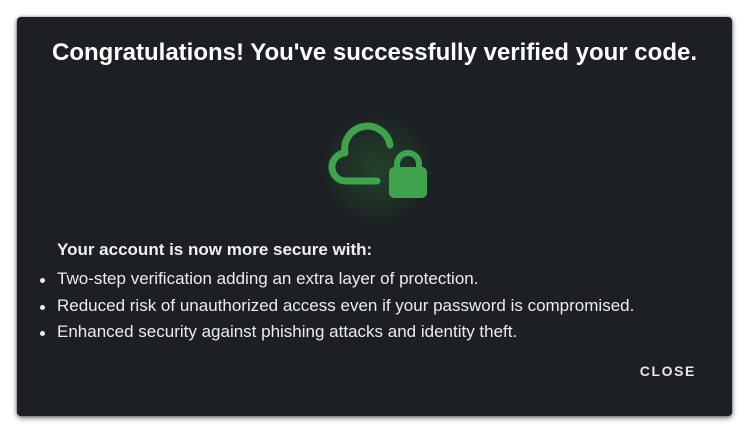 The width and height of the screenshot is (753, 438). I want to click on close-button: CLOSE, so click(668, 371).